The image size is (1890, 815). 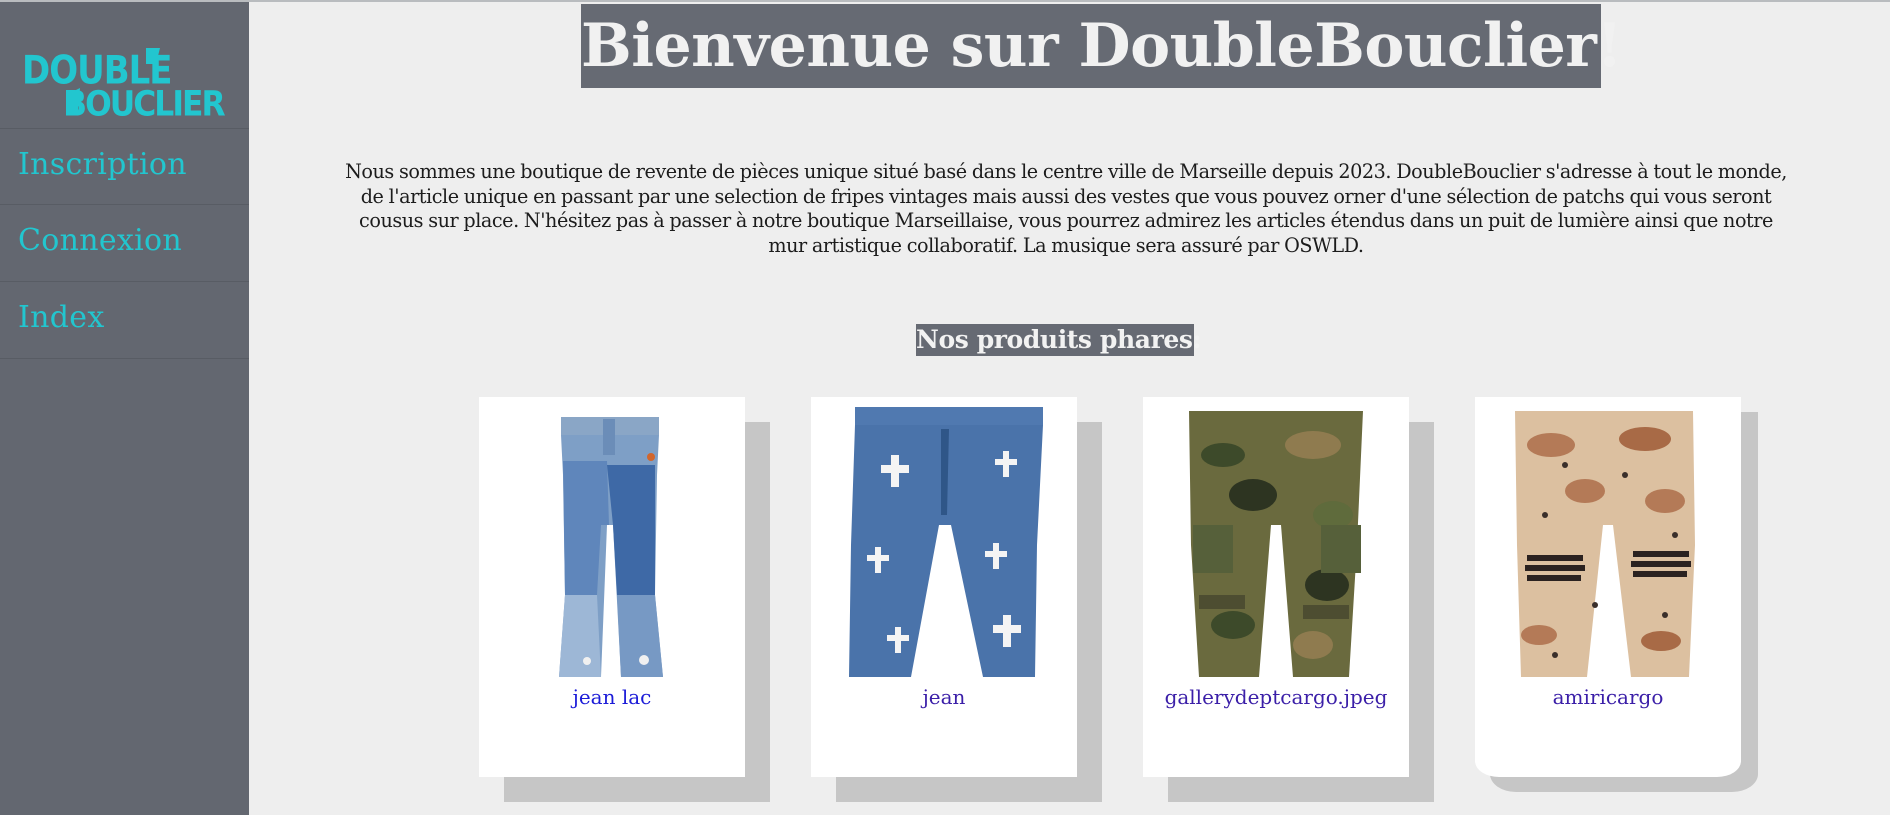 What do you see at coordinates (945, 1) in the screenshot?
I see `top-border` at bounding box center [945, 1].